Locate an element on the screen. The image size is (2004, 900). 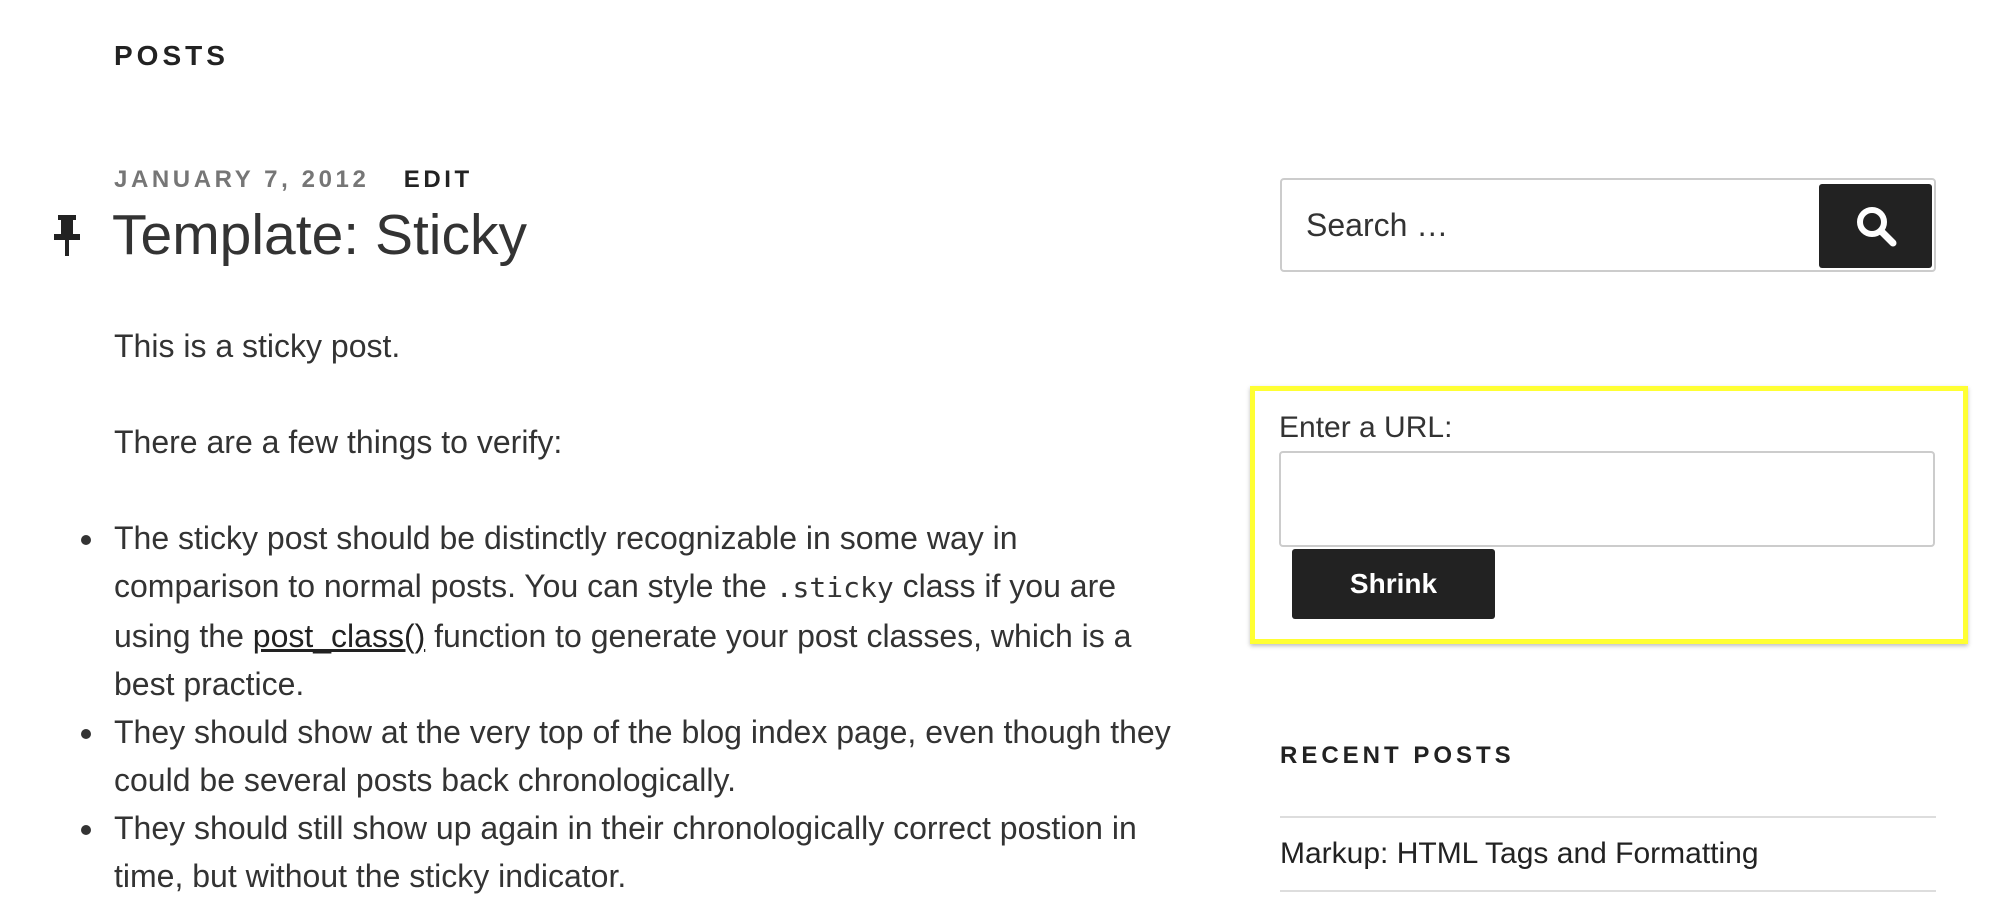
search-form is located at coordinates (1608, 225).